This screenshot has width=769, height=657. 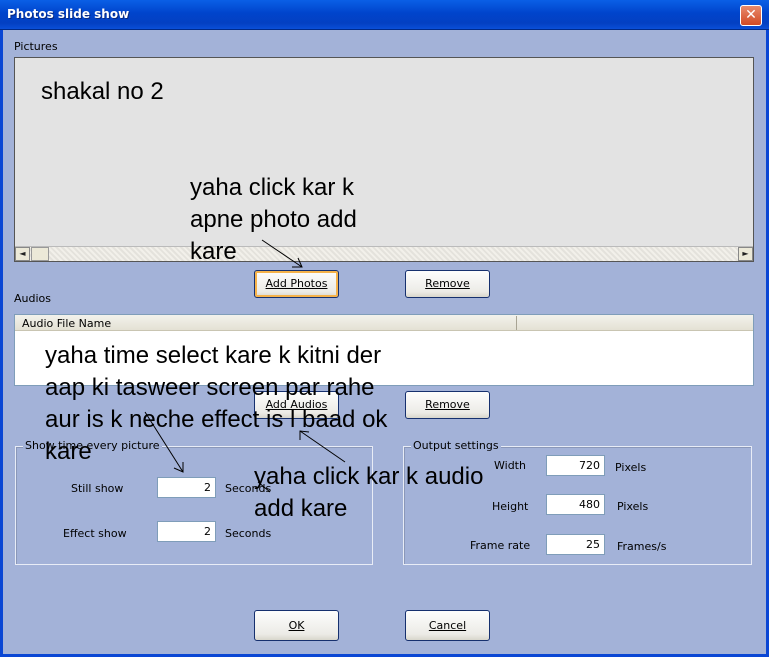 I want to click on scroll-right-icon: ►, so click(x=745, y=254).